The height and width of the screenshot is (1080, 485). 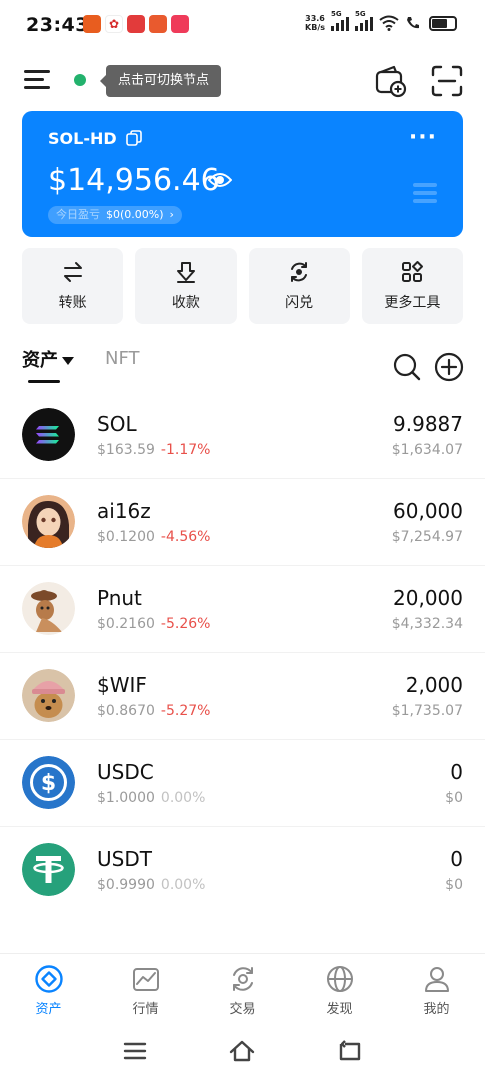 I want to click on nav-label: 行情, so click(x=145, y=1009).